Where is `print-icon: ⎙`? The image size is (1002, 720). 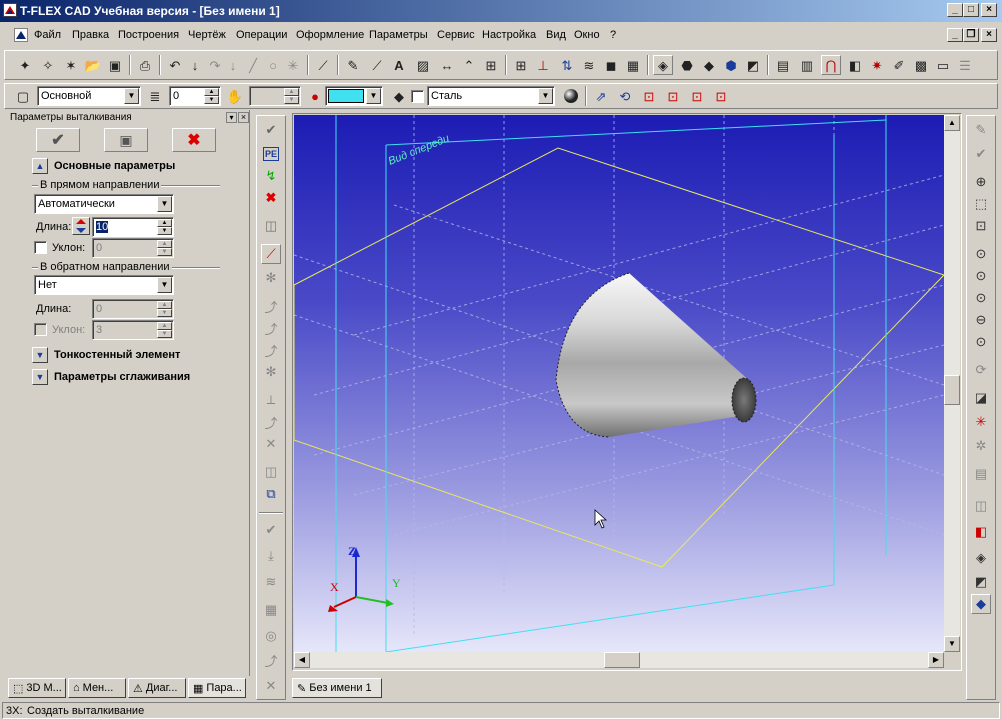
print-icon: ⎙ is located at coordinates (145, 65).